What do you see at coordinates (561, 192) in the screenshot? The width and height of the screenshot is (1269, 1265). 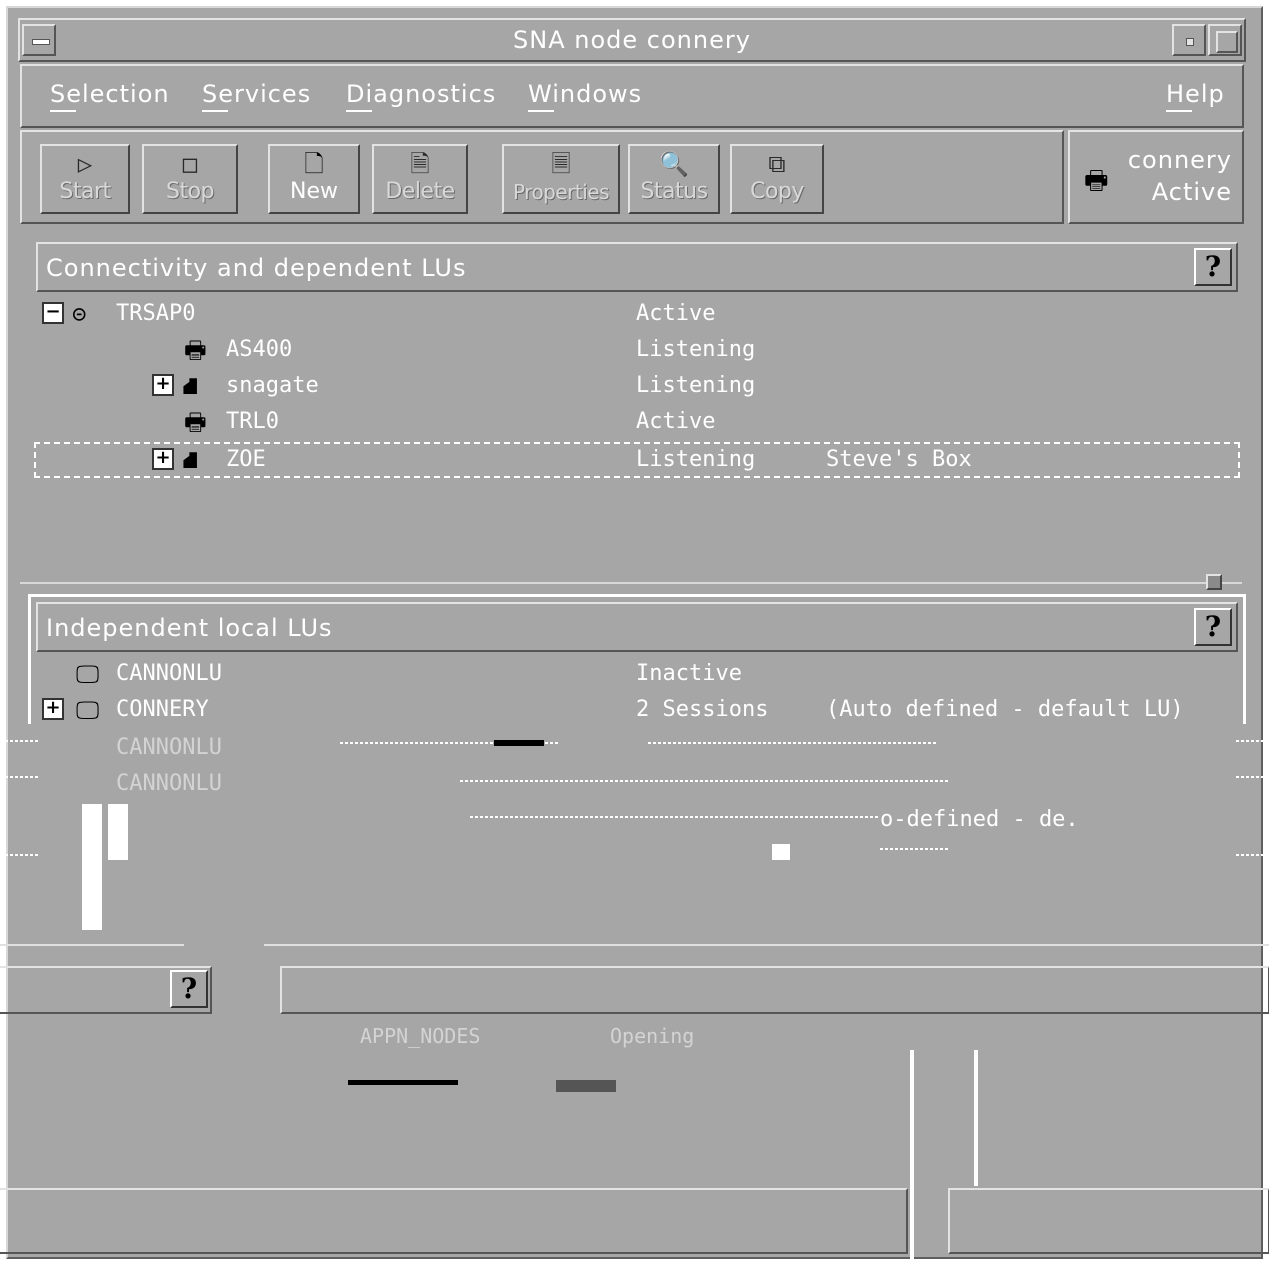 I see `properties-button-label: Properties` at bounding box center [561, 192].